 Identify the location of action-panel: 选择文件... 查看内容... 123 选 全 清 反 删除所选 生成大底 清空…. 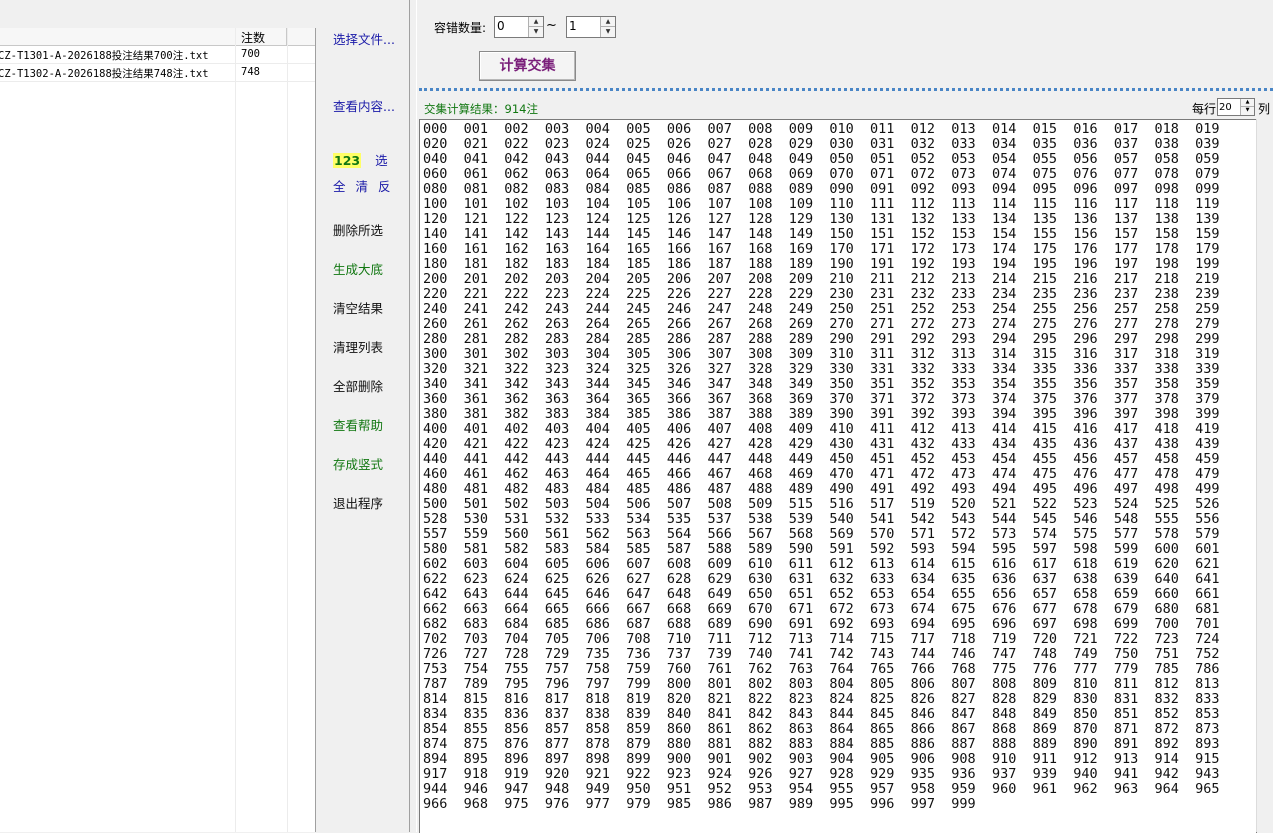
(363, 416).